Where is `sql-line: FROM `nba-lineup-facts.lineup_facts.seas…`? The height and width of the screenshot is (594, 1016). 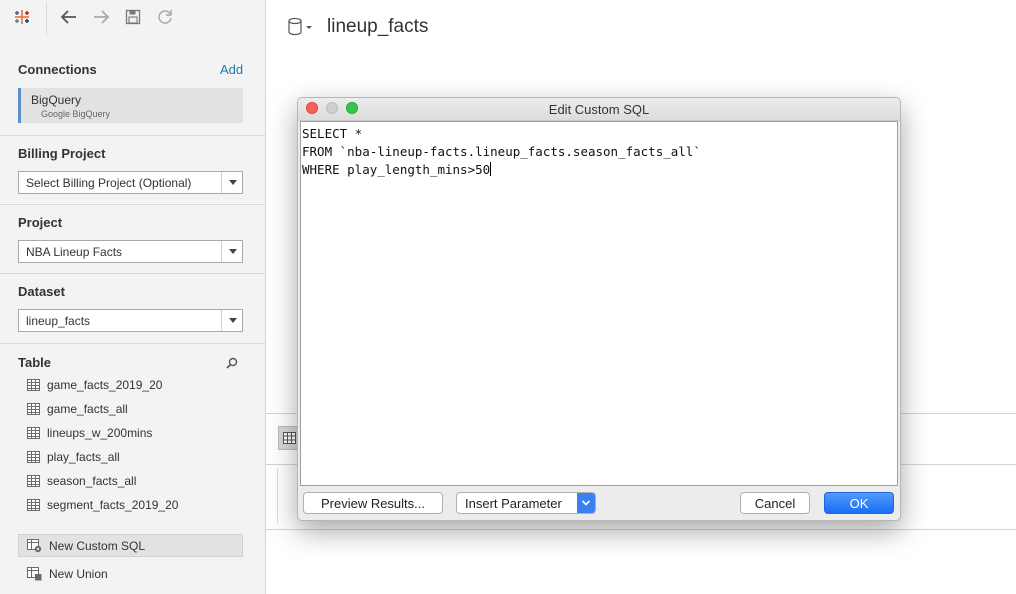
sql-line: FROM `nba-lineup-facts.lineup_facts.seas… is located at coordinates (501, 151).